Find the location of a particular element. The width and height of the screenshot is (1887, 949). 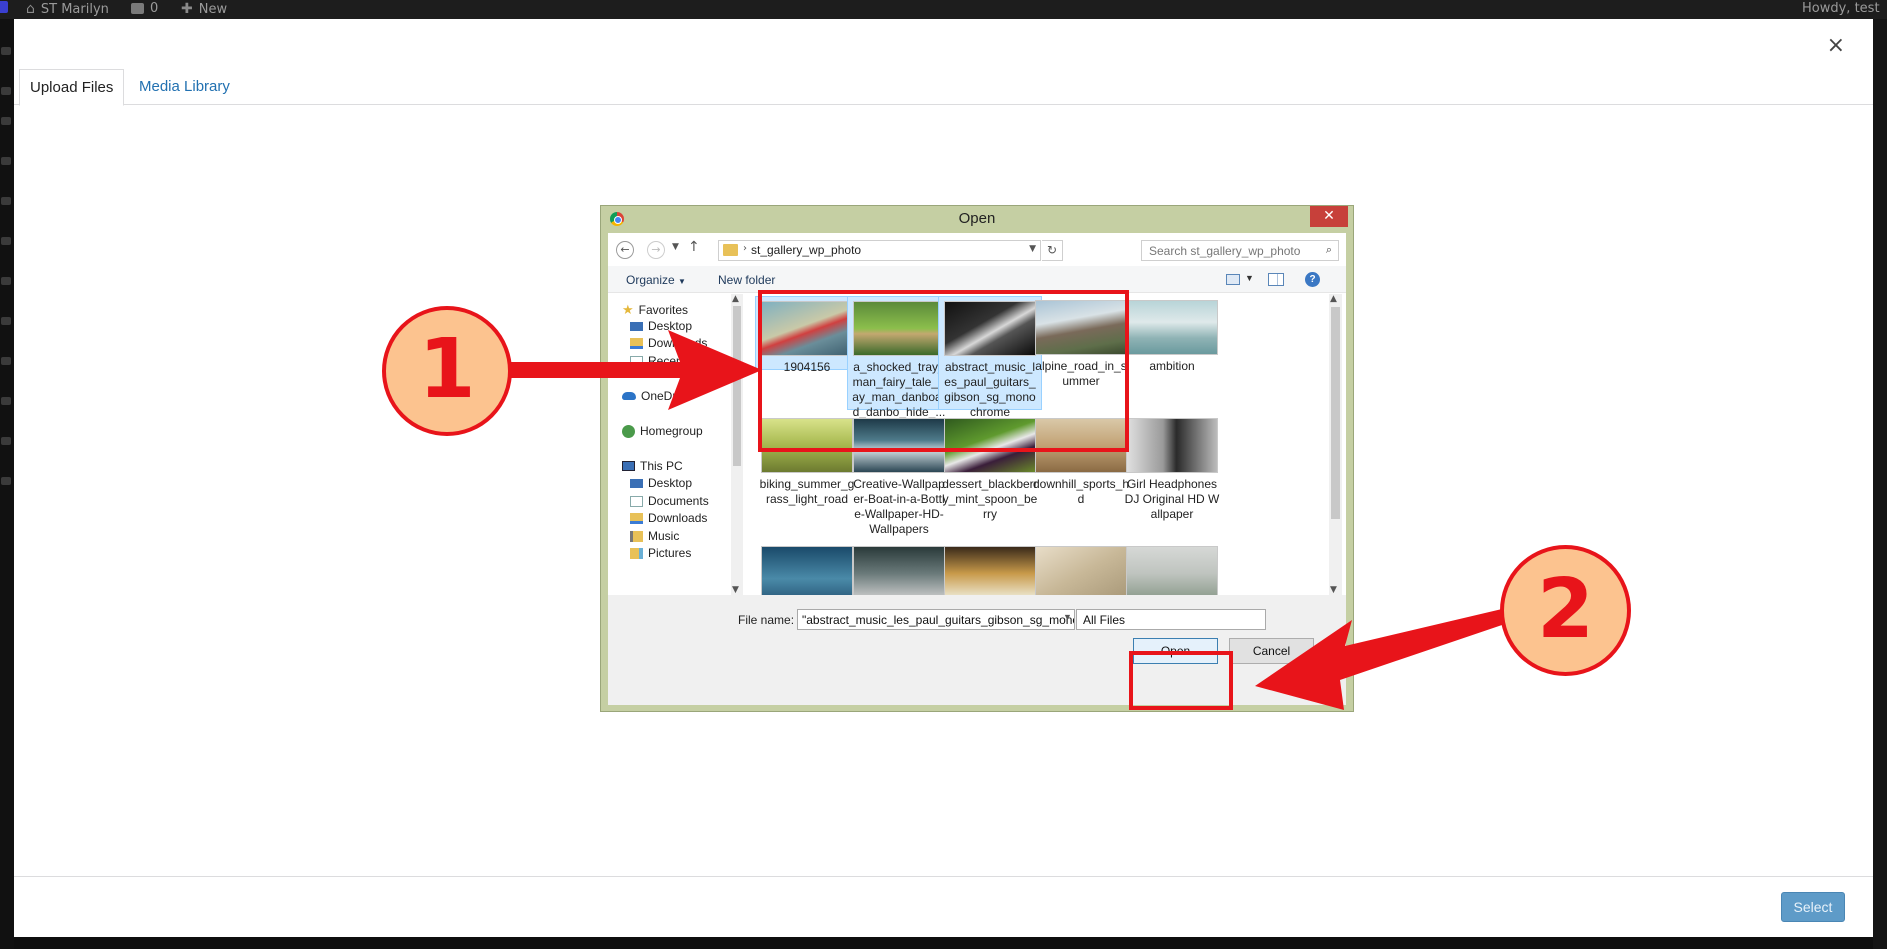

step-1-badge: 1 is located at coordinates (447, 371).